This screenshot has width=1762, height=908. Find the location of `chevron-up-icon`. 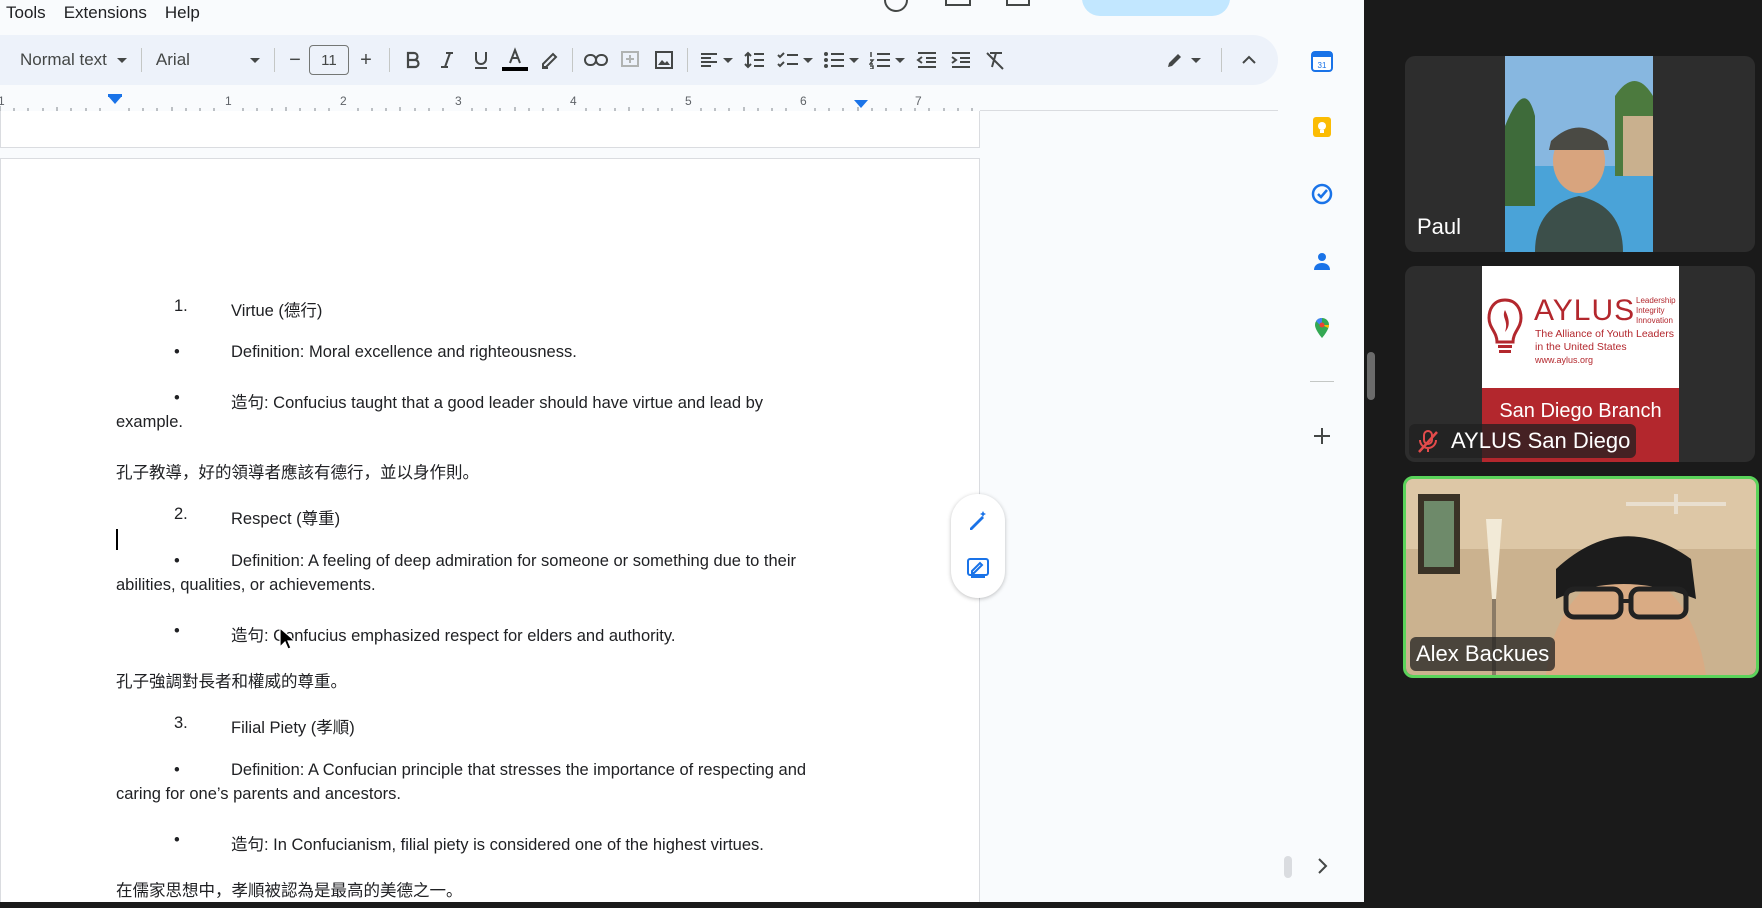

chevron-up-icon is located at coordinates (1249, 59).